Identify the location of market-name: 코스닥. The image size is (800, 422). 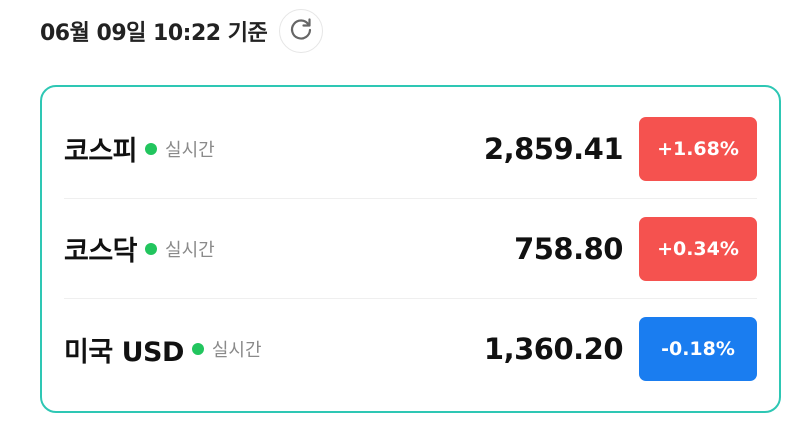
(101, 251).